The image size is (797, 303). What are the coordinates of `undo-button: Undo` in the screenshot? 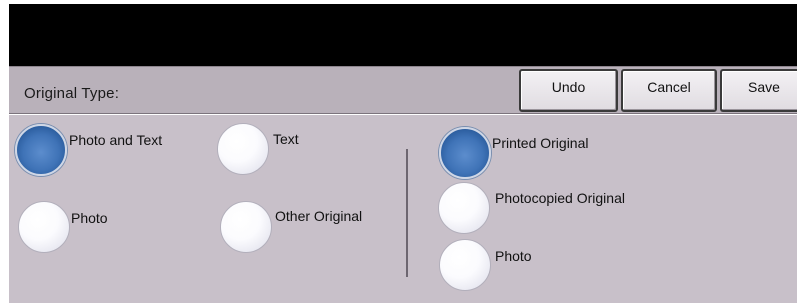 It's located at (568, 90).